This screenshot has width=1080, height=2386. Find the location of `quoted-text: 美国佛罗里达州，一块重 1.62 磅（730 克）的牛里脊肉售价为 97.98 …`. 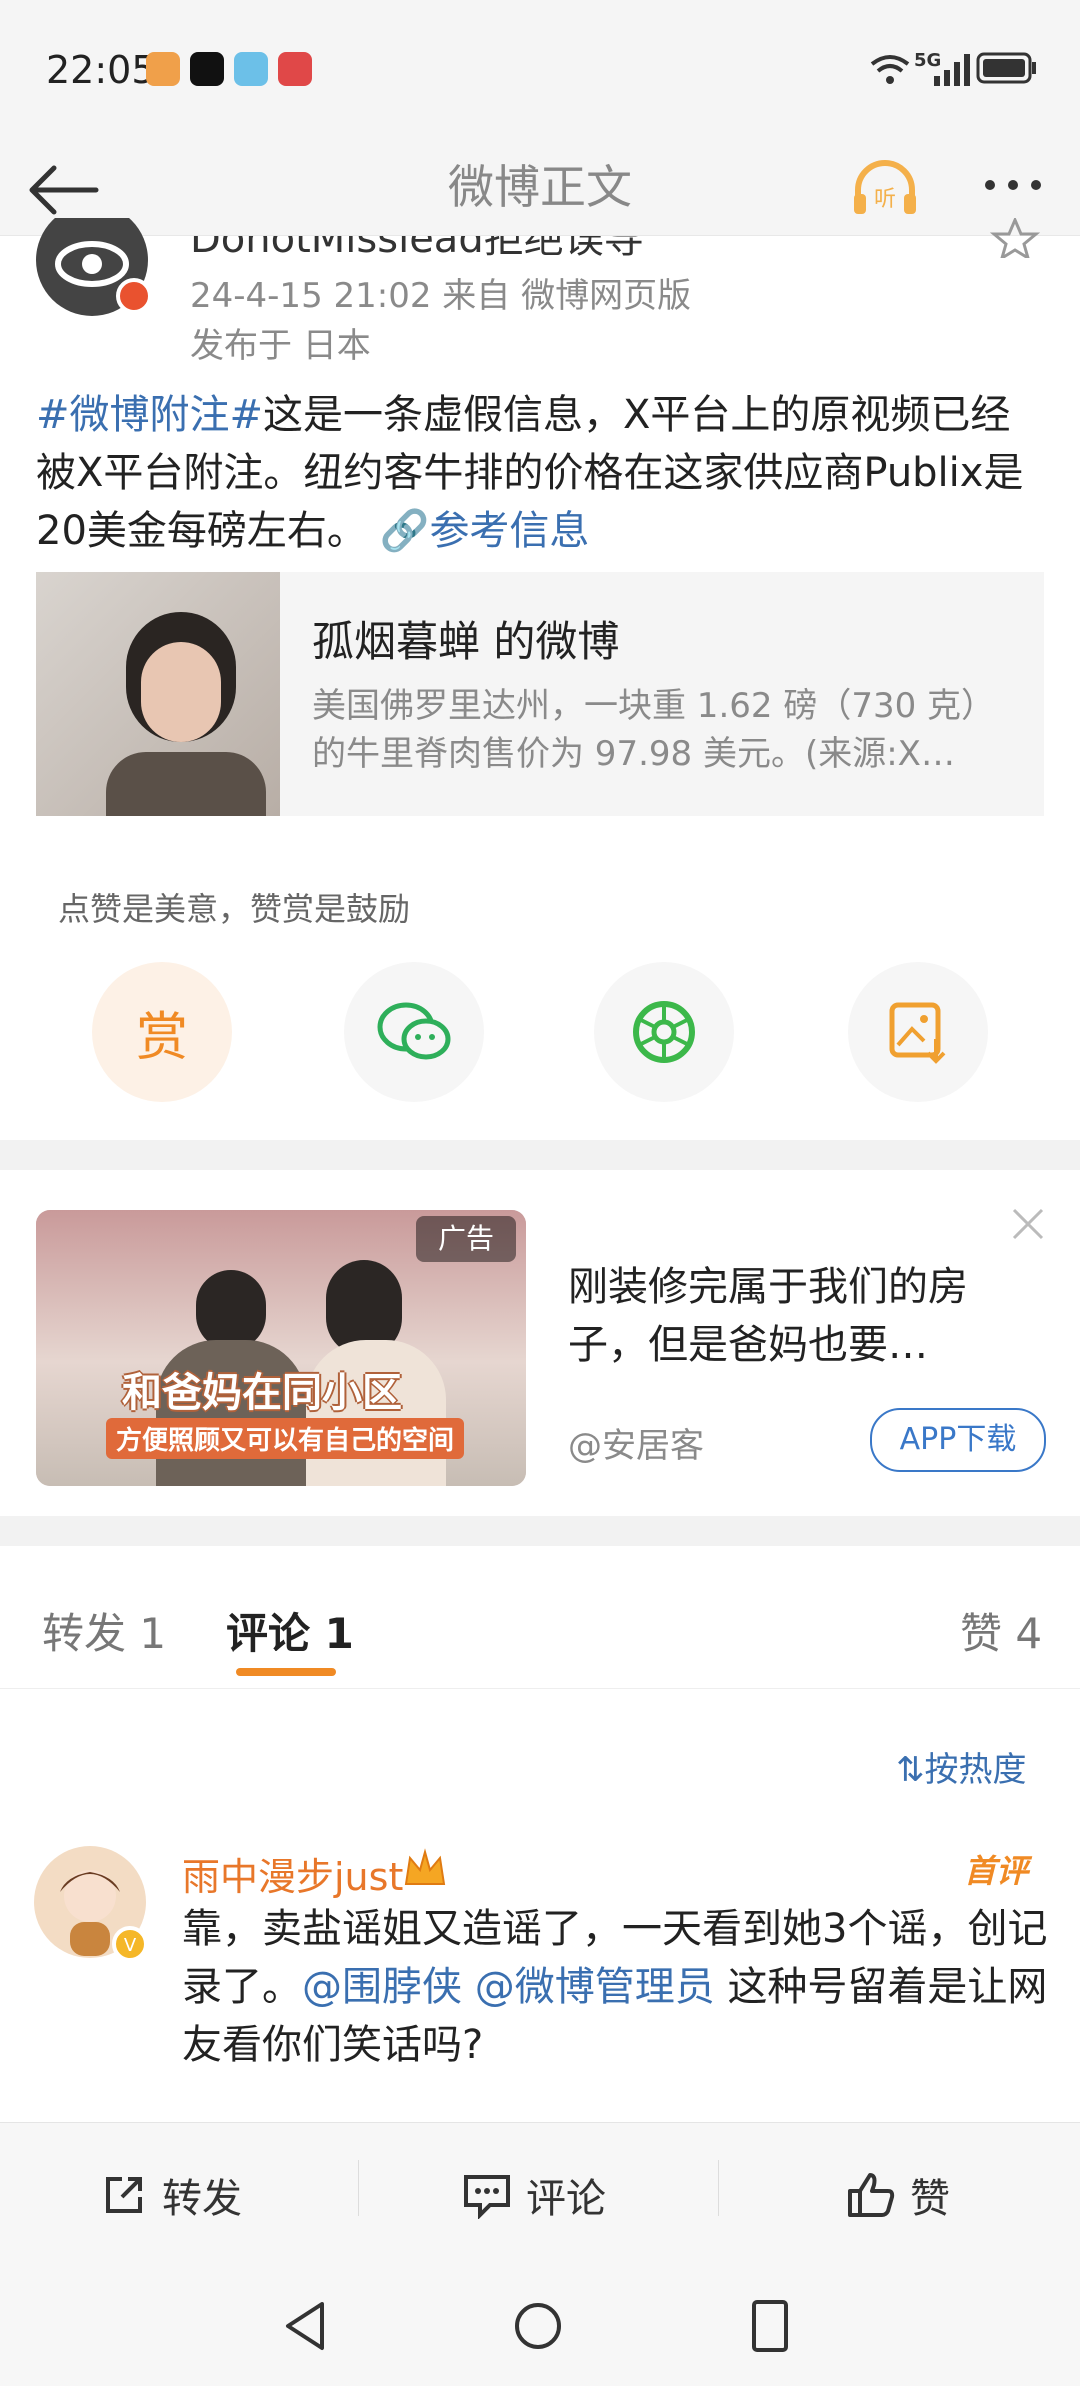

quoted-text: 美国佛罗里达州，一块重 1.62 磅（730 克）的牛里脊肉售价为 97.98 … is located at coordinates (654, 730).